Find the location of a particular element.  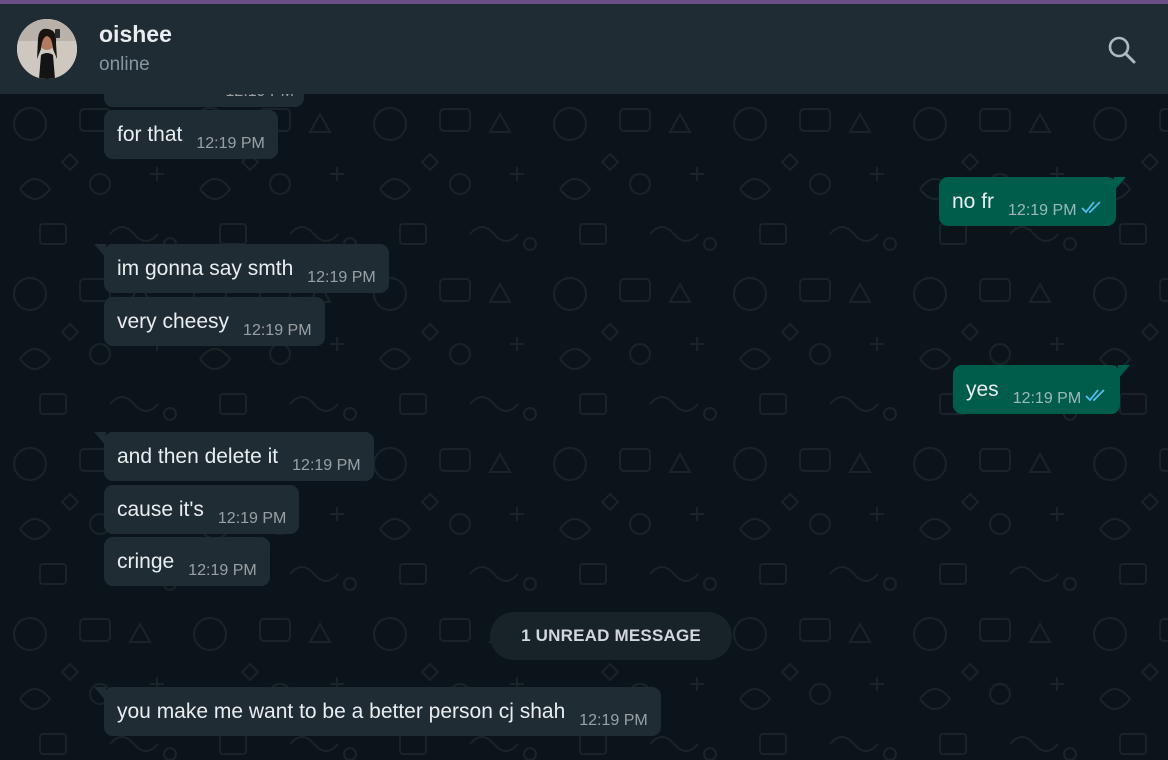

contact-status: online is located at coordinates (124, 64).